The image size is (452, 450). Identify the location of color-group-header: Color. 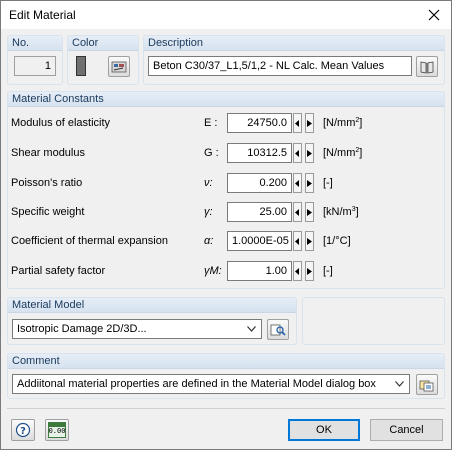
(103, 43).